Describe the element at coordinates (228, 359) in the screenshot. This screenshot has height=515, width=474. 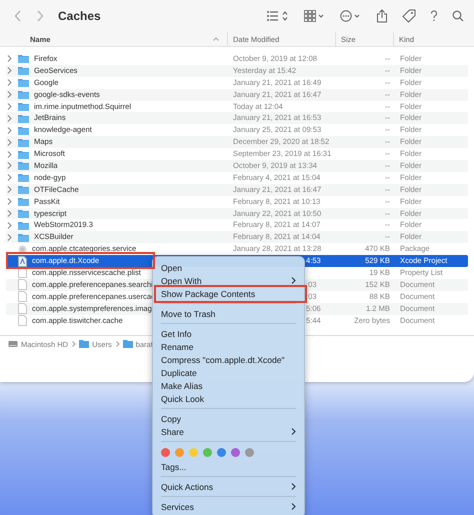
I see `menu-item: Compress "com.apple.dt.Xcode"` at that location.